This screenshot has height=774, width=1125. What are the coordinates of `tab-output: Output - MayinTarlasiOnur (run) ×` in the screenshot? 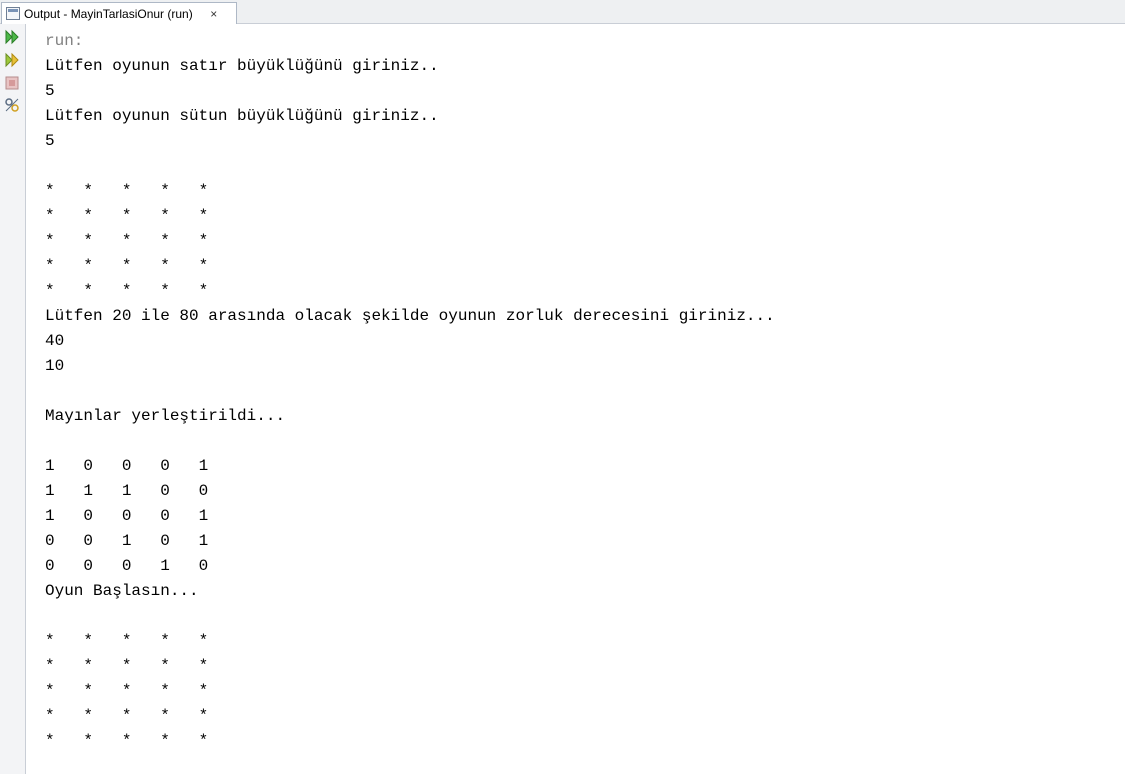 It's located at (119, 13).